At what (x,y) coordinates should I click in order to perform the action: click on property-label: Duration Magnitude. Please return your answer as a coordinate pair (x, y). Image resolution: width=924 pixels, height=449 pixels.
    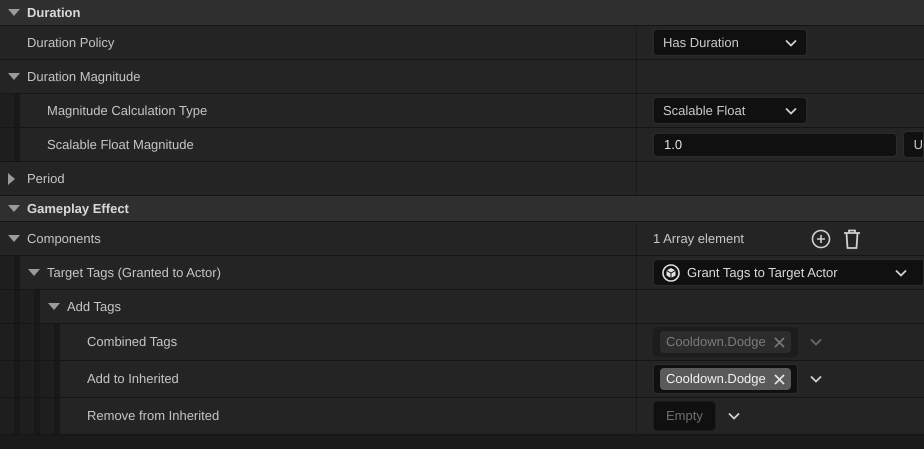
    Looking at the image, I should click on (83, 77).